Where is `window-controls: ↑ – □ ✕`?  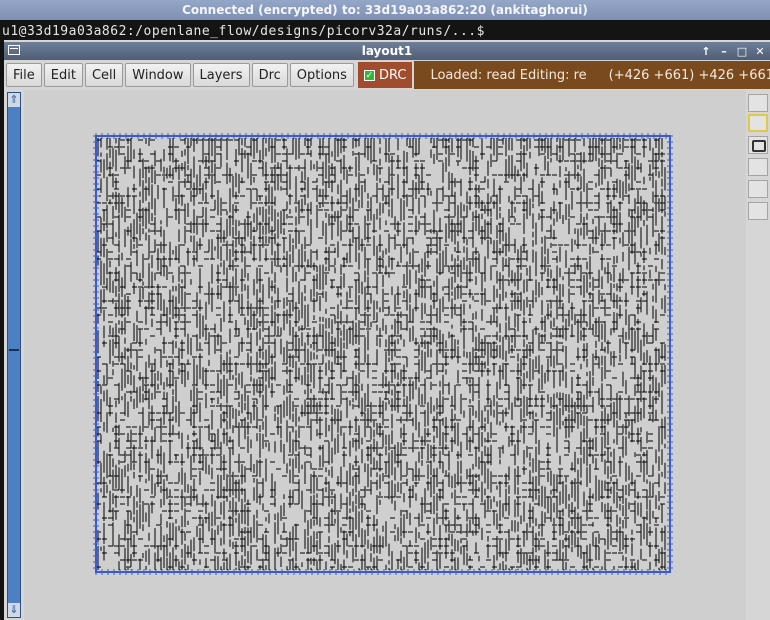
window-controls: ↑ – □ ✕ is located at coordinates (733, 51).